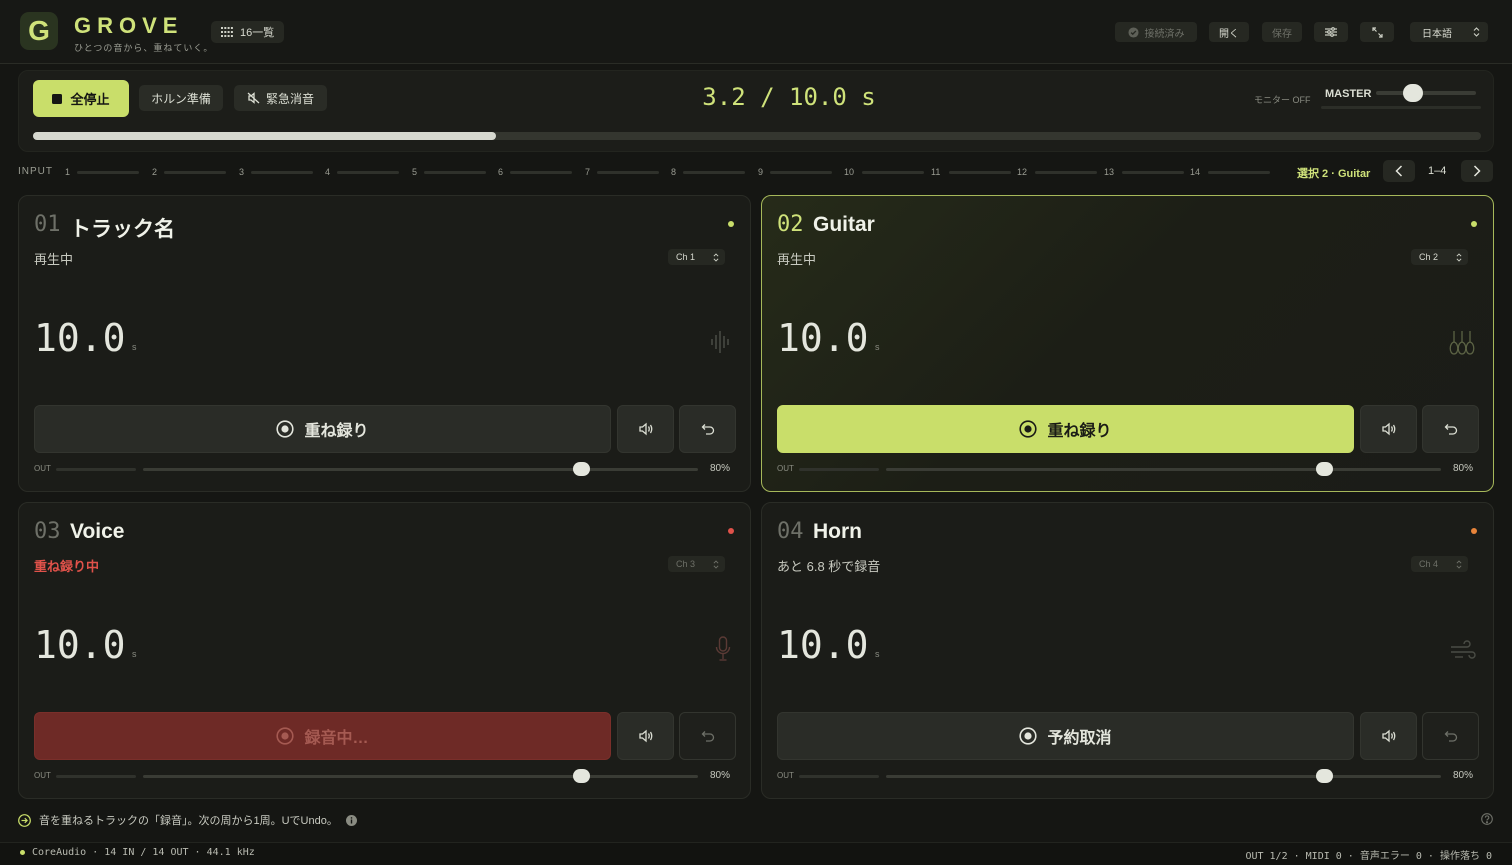  Describe the element at coordinates (723, 649) in the screenshot. I see `microphone-icon` at that location.